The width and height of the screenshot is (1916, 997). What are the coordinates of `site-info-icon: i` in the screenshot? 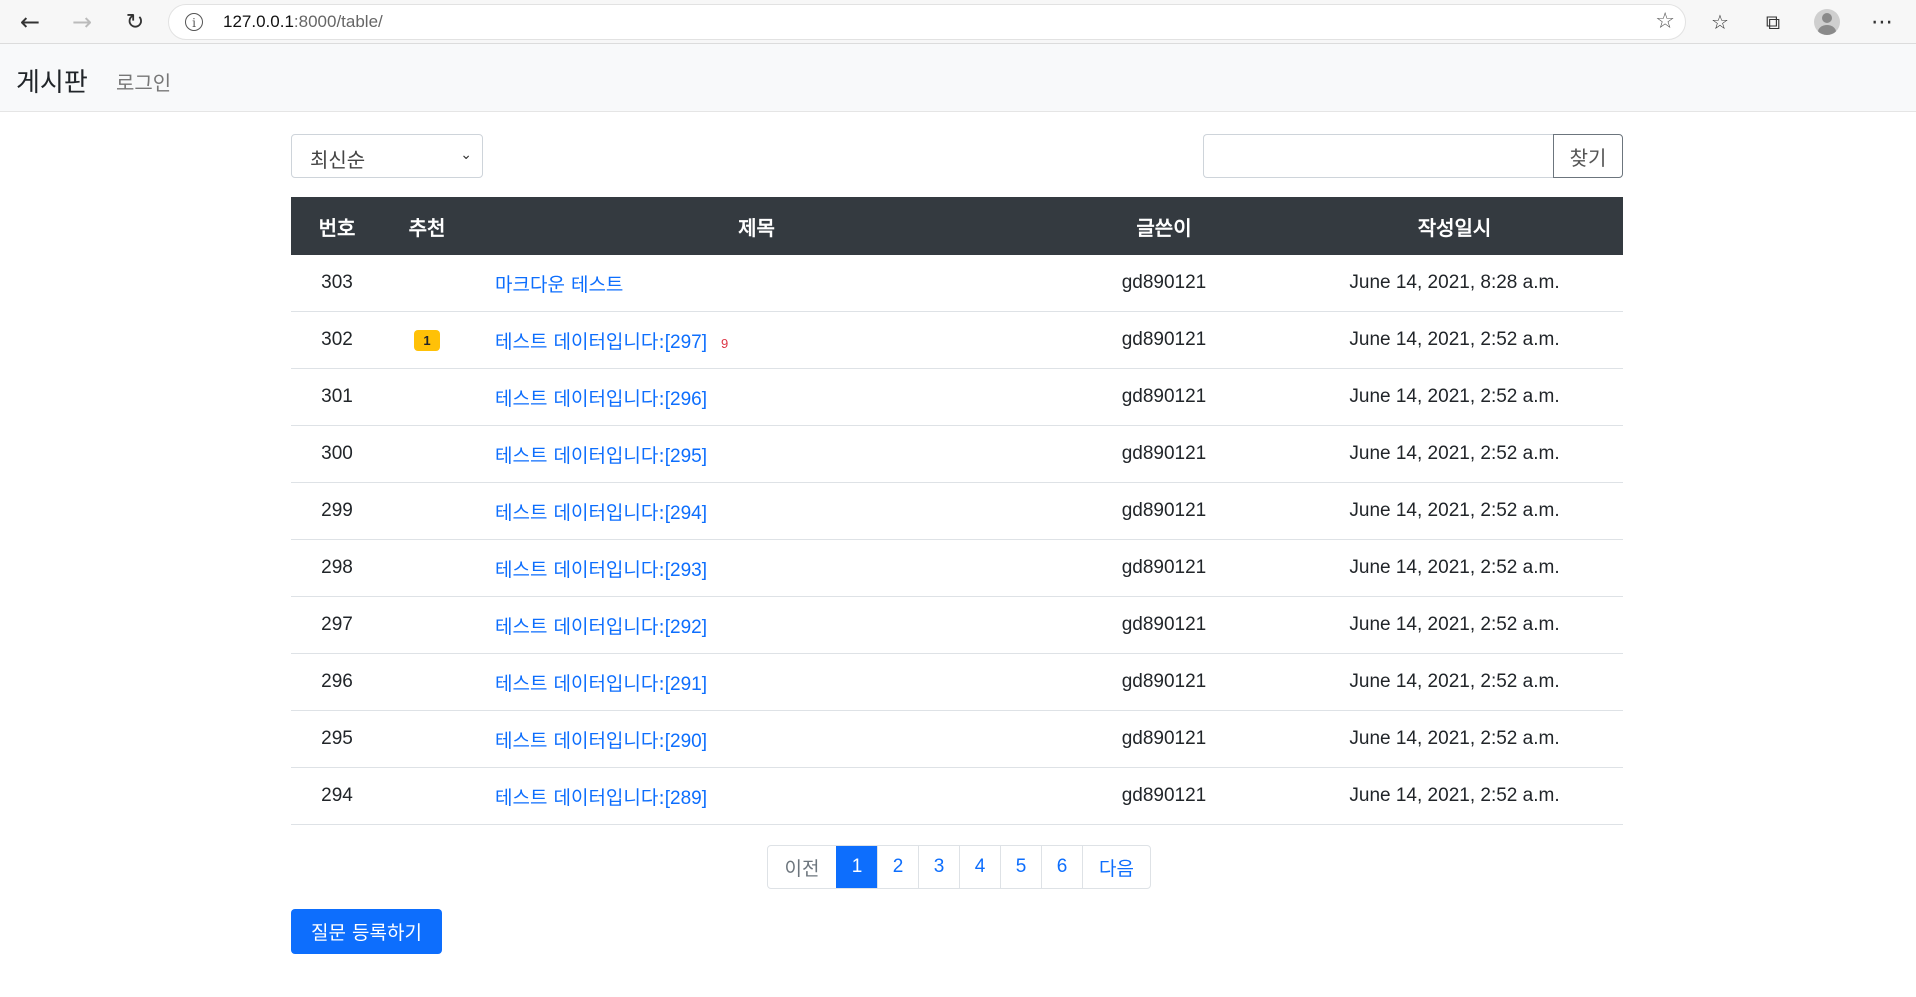 It's located at (194, 22).